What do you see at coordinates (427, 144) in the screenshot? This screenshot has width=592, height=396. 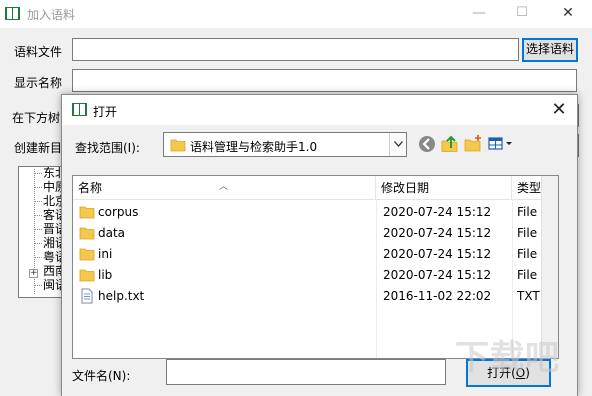 I see `back-icon` at bounding box center [427, 144].